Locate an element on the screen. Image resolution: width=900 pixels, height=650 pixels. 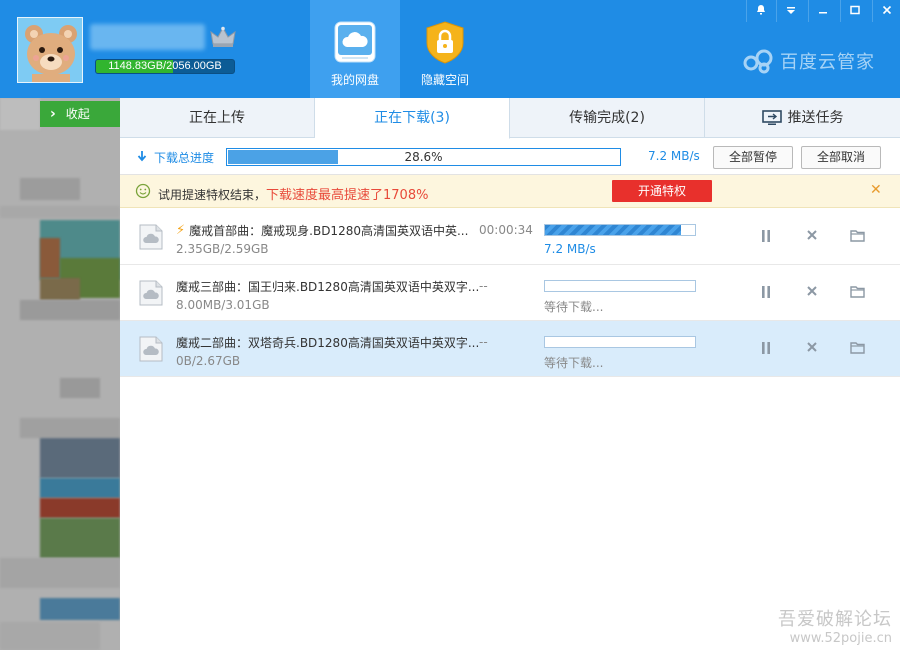
file-size: 8.00MB/3.01GB is located at coordinates (223, 305).